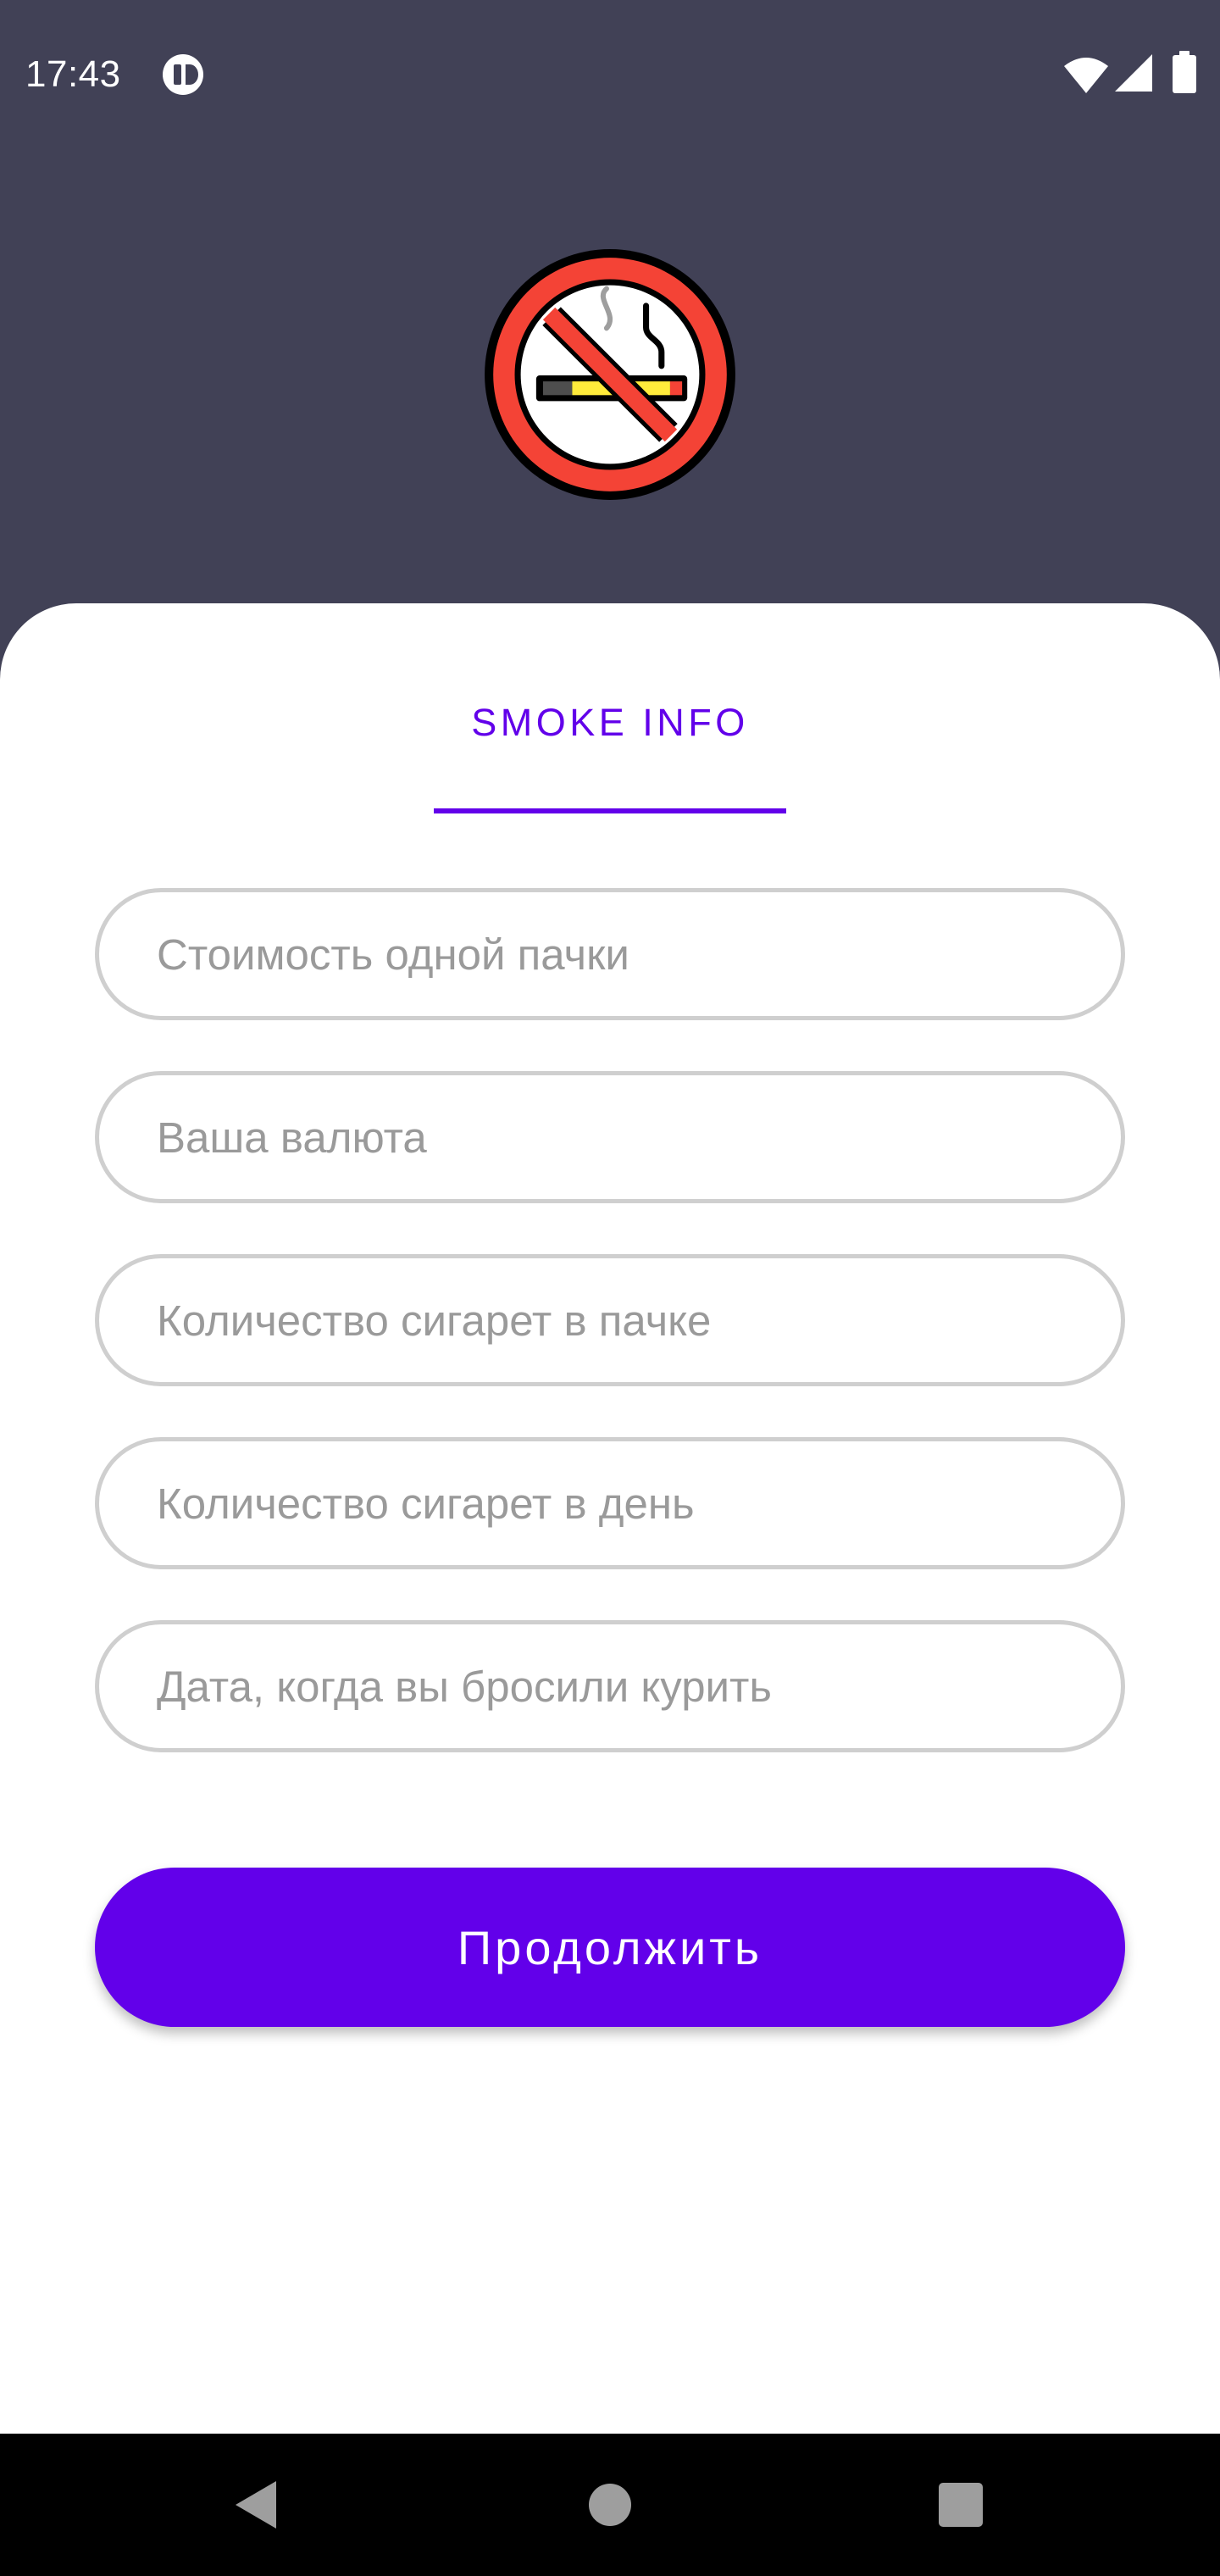 The image size is (1220, 2576). What do you see at coordinates (183, 74) in the screenshot?
I see `app-notification-icon` at bounding box center [183, 74].